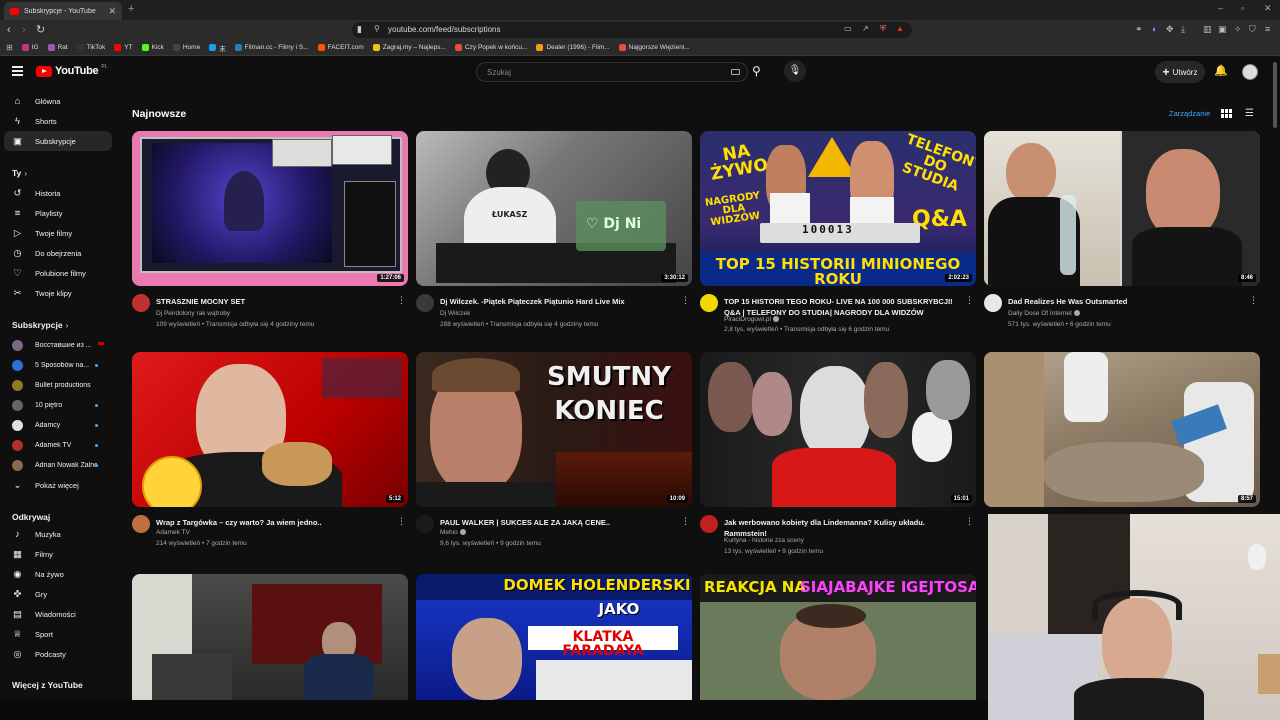 This screenshot has width=1280, height=720. What do you see at coordinates (24, 30) in the screenshot?
I see `forward-icon: ›` at bounding box center [24, 30].